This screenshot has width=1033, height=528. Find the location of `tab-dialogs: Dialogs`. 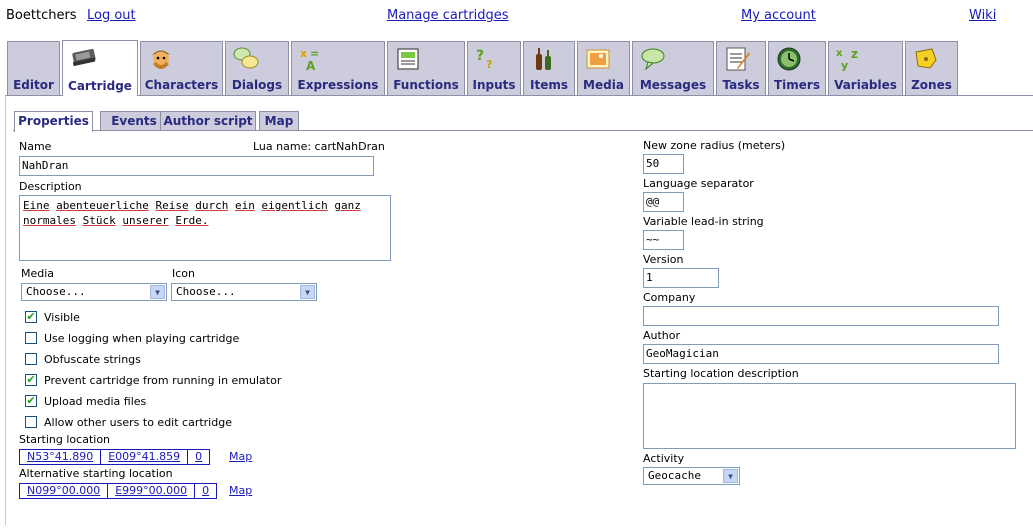

tab-dialogs: Dialogs is located at coordinates (257, 68).